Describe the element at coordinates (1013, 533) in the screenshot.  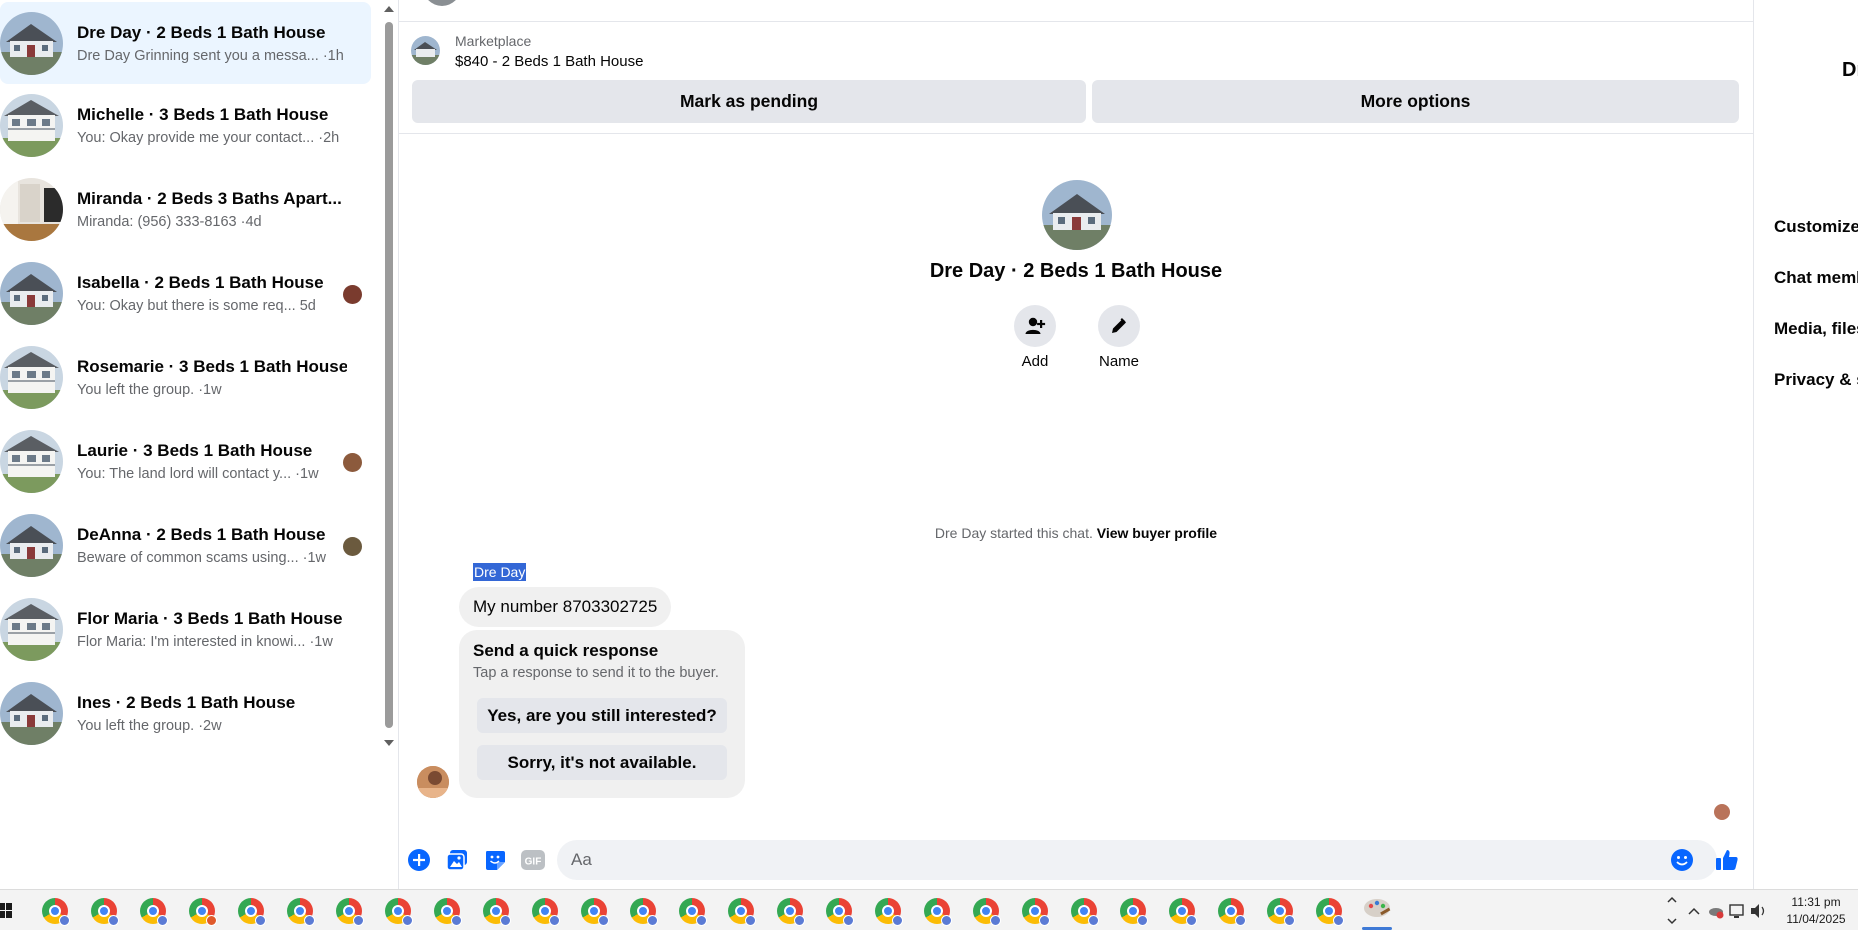
I see `started-text: Dre Day started this chat.` at that location.